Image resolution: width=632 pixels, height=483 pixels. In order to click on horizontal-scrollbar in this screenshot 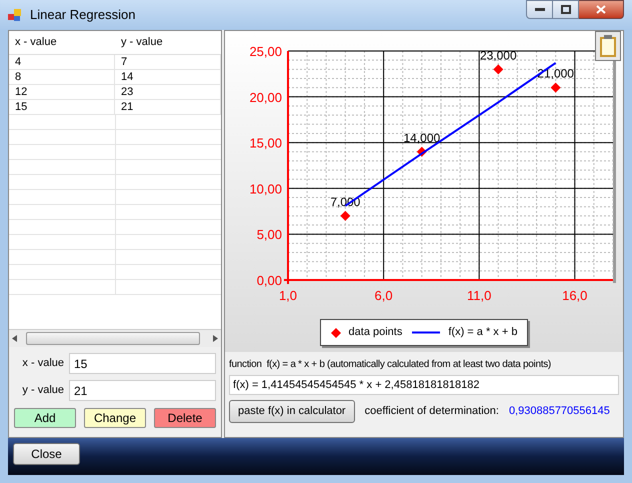, I will do `click(115, 338)`.